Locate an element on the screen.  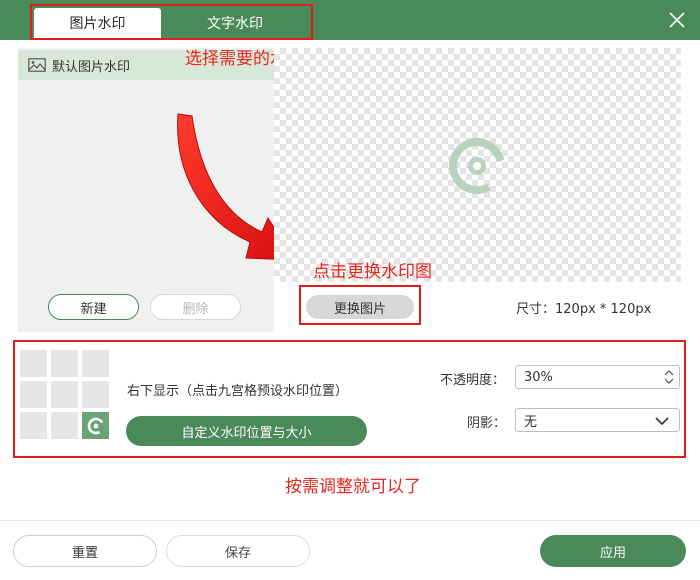
watermark-mini-icon is located at coordinates (95, 425).